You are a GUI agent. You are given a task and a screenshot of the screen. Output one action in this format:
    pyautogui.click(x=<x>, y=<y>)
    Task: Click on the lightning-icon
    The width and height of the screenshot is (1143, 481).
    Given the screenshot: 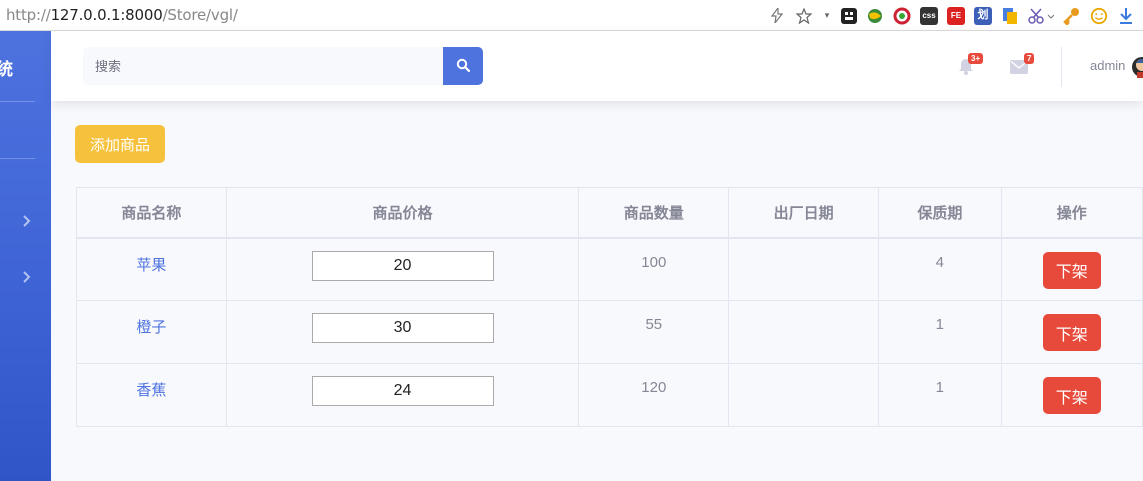 What is the action you would take?
    pyautogui.click(x=777, y=16)
    